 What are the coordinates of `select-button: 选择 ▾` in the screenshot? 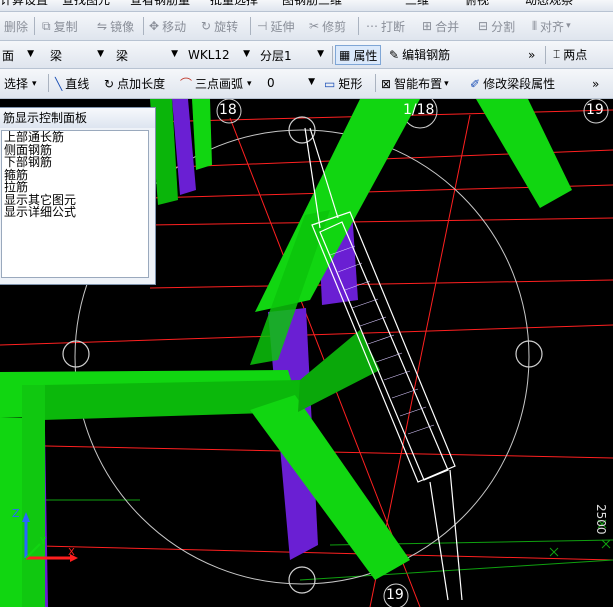 It's located at (20, 83).